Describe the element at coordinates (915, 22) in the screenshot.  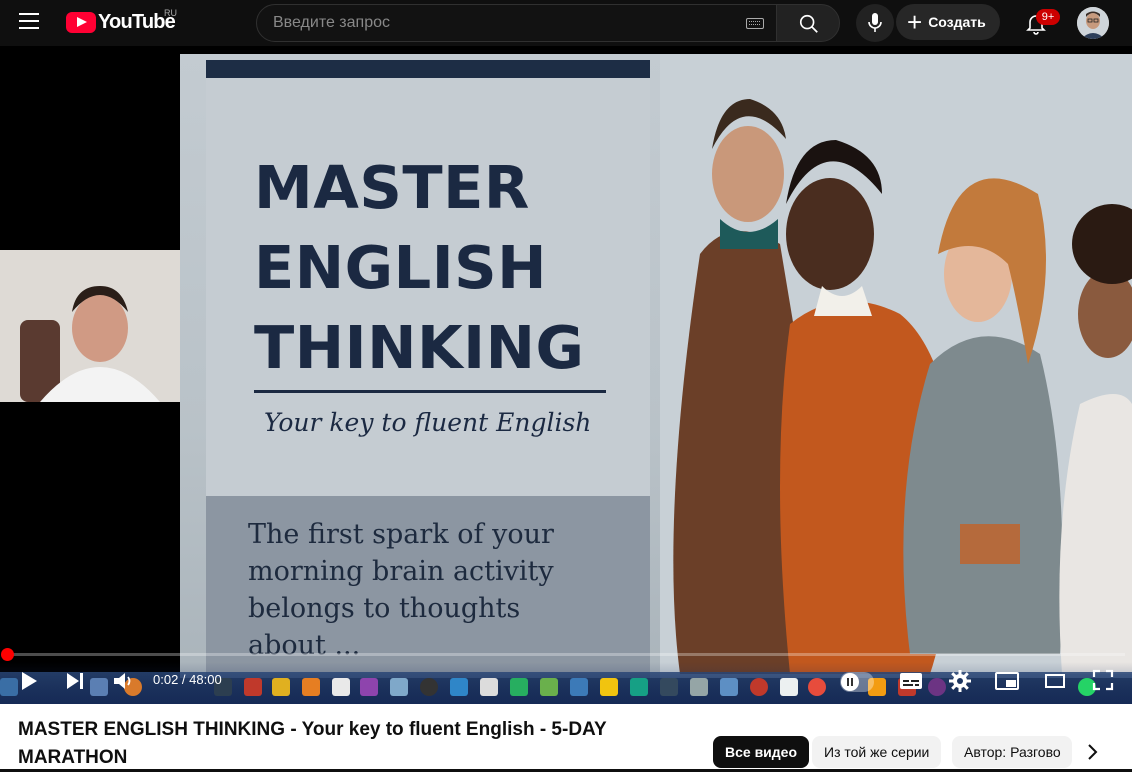
I see `plus-icon: +` at that location.